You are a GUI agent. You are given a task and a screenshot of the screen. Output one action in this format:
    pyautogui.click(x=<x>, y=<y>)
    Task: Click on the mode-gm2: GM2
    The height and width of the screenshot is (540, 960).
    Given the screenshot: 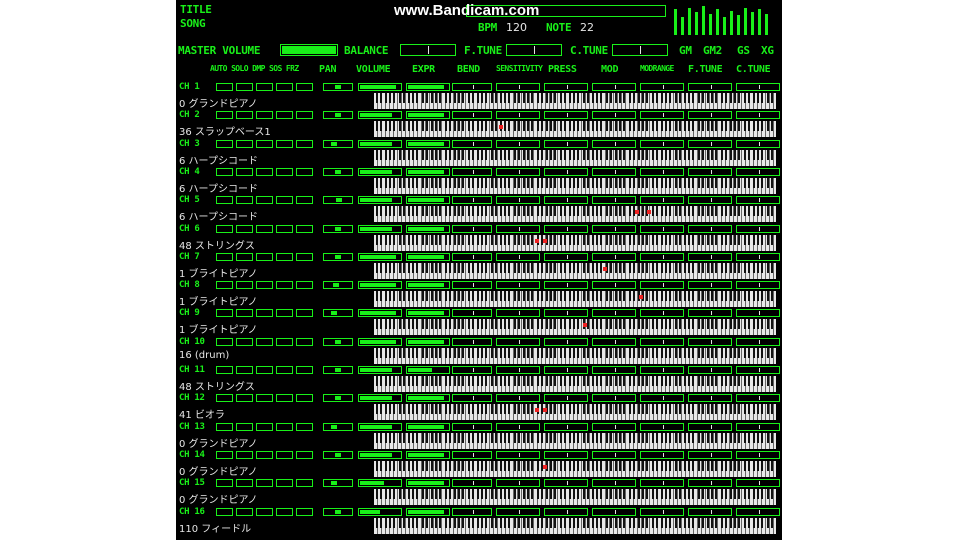 What is the action you would take?
    pyautogui.click(x=712, y=50)
    